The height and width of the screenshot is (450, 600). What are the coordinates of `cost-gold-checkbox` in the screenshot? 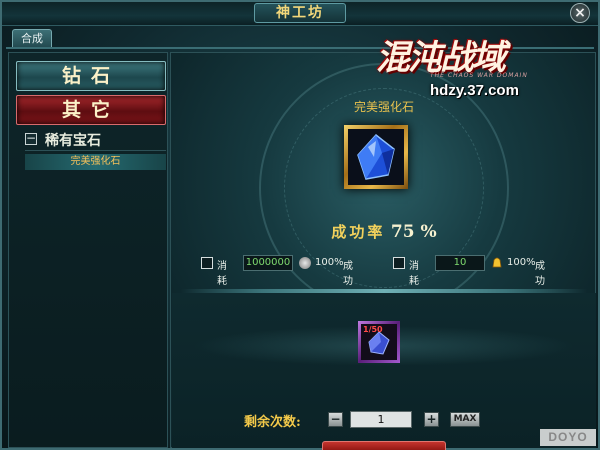 It's located at (399, 263).